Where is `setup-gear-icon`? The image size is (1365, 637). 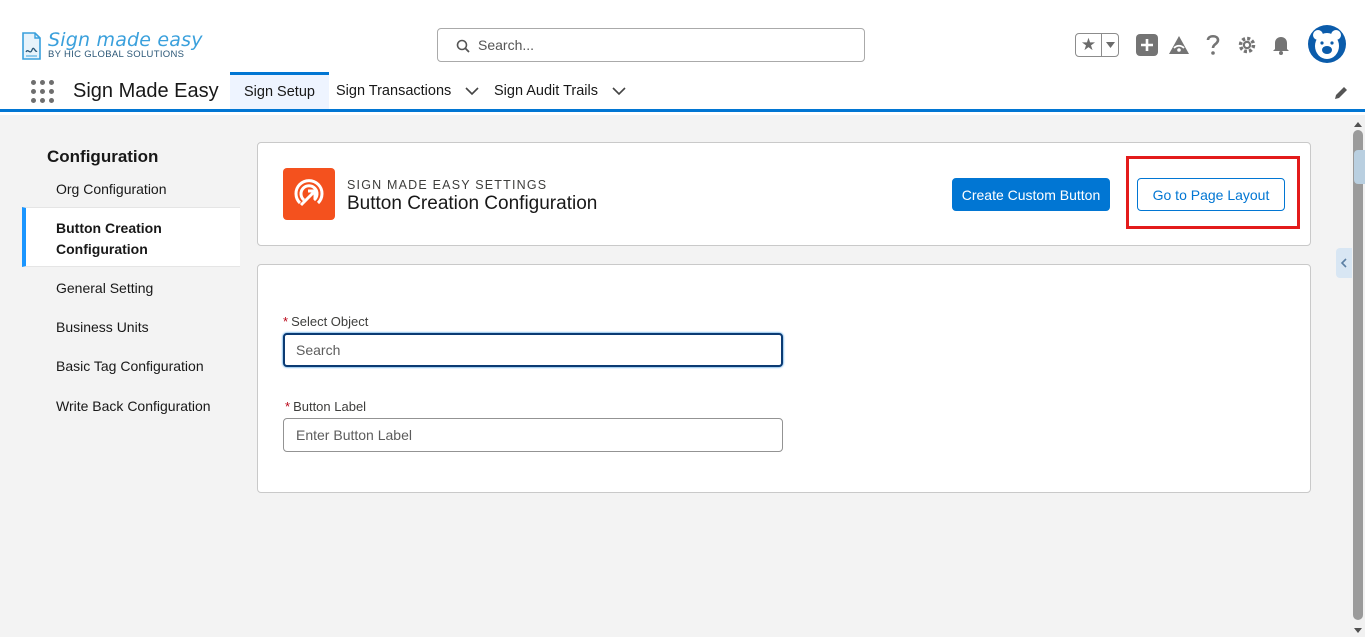
setup-gear-icon is located at coordinates (1247, 45).